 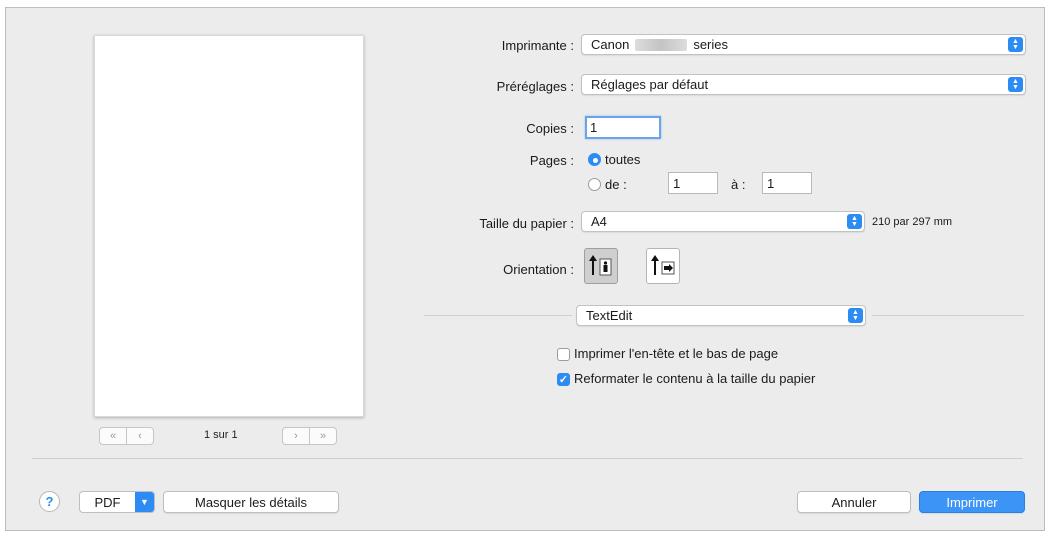 I want to click on landscape-orientation-icon, so click(x=663, y=265).